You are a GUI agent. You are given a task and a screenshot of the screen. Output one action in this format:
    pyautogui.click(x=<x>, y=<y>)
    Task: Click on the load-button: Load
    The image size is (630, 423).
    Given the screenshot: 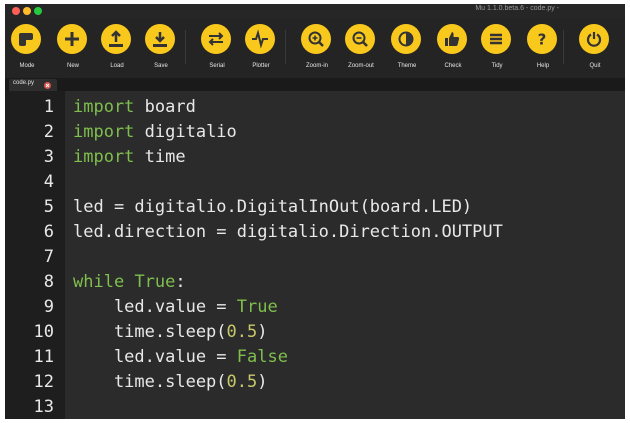 What is the action you would take?
    pyautogui.click(x=117, y=47)
    